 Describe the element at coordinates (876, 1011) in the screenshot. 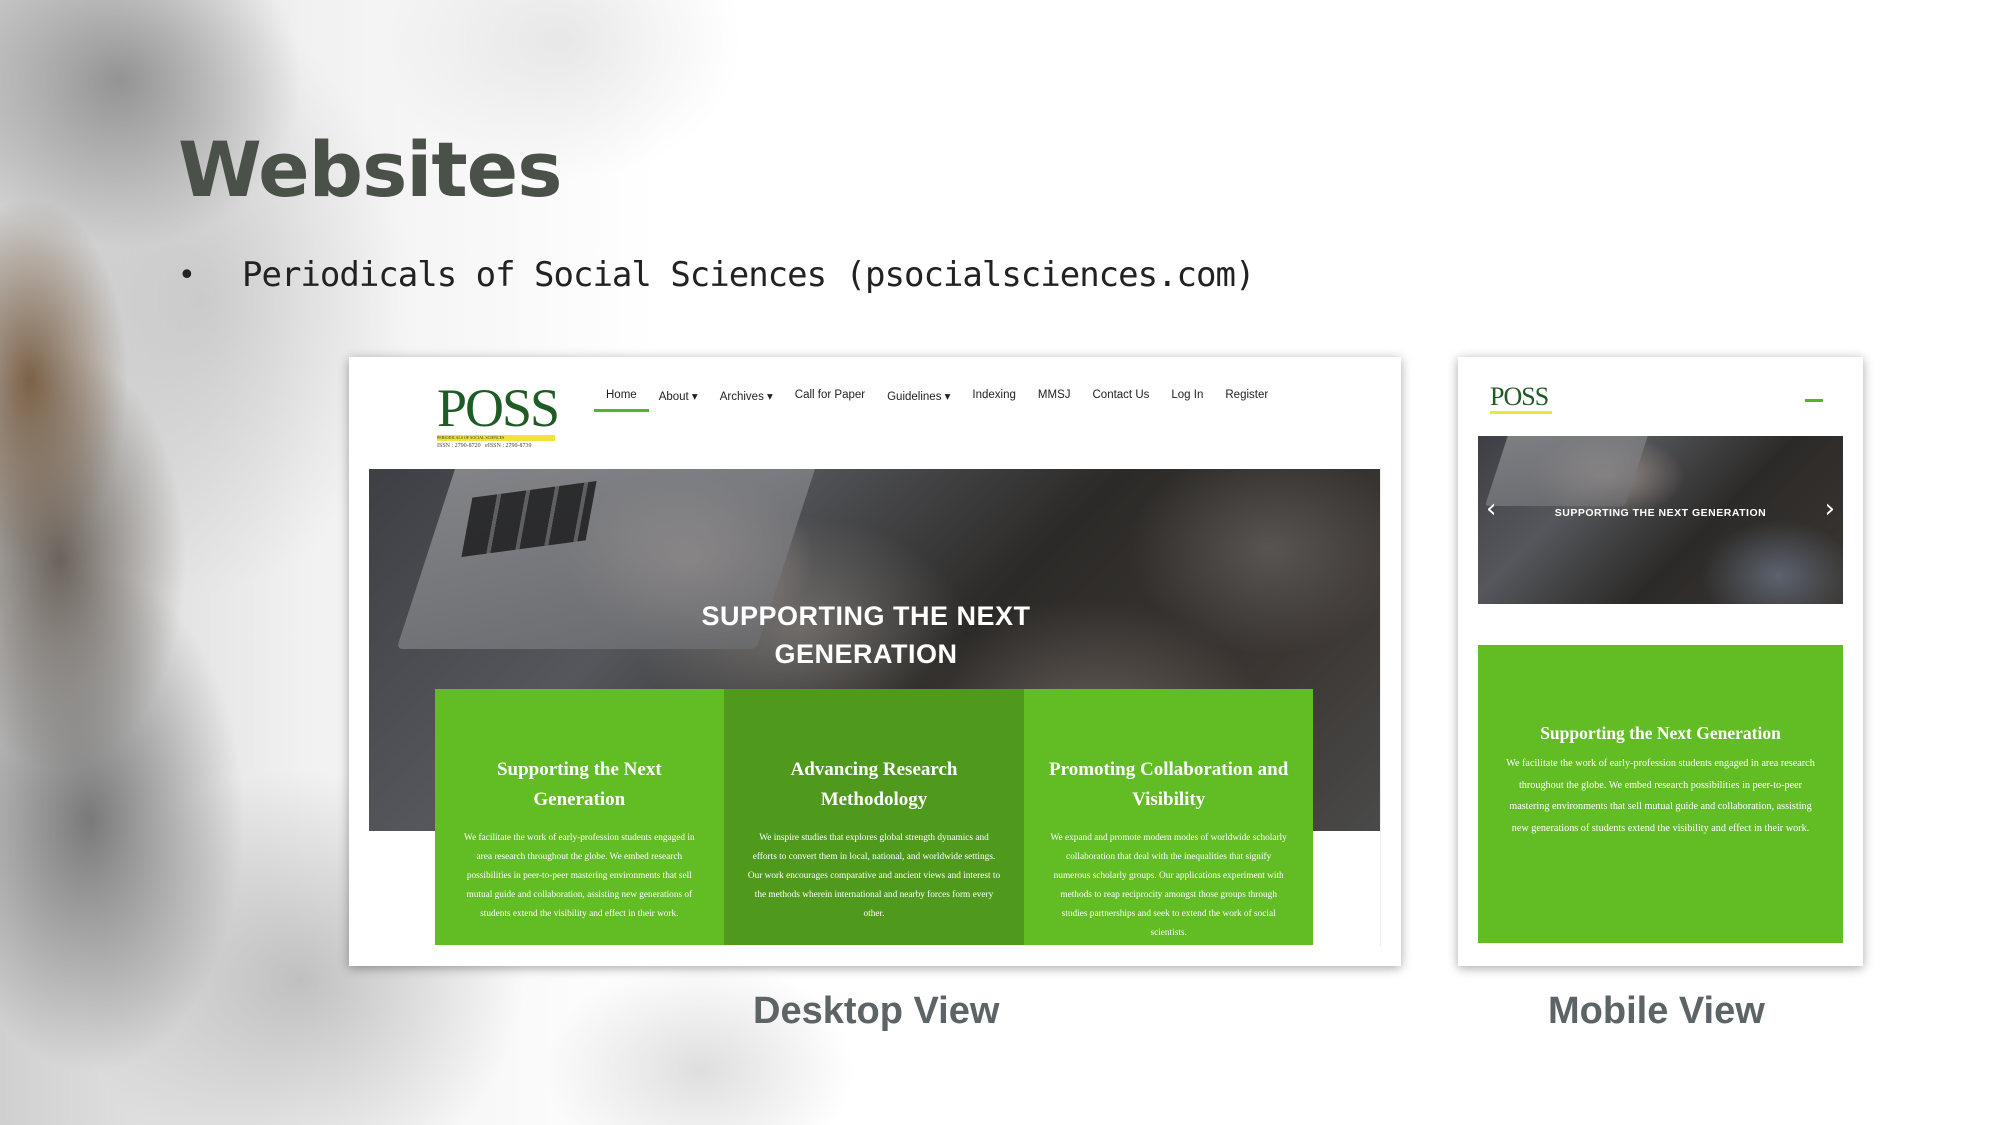

I see `caption-desktop-view: Desktop View` at that location.